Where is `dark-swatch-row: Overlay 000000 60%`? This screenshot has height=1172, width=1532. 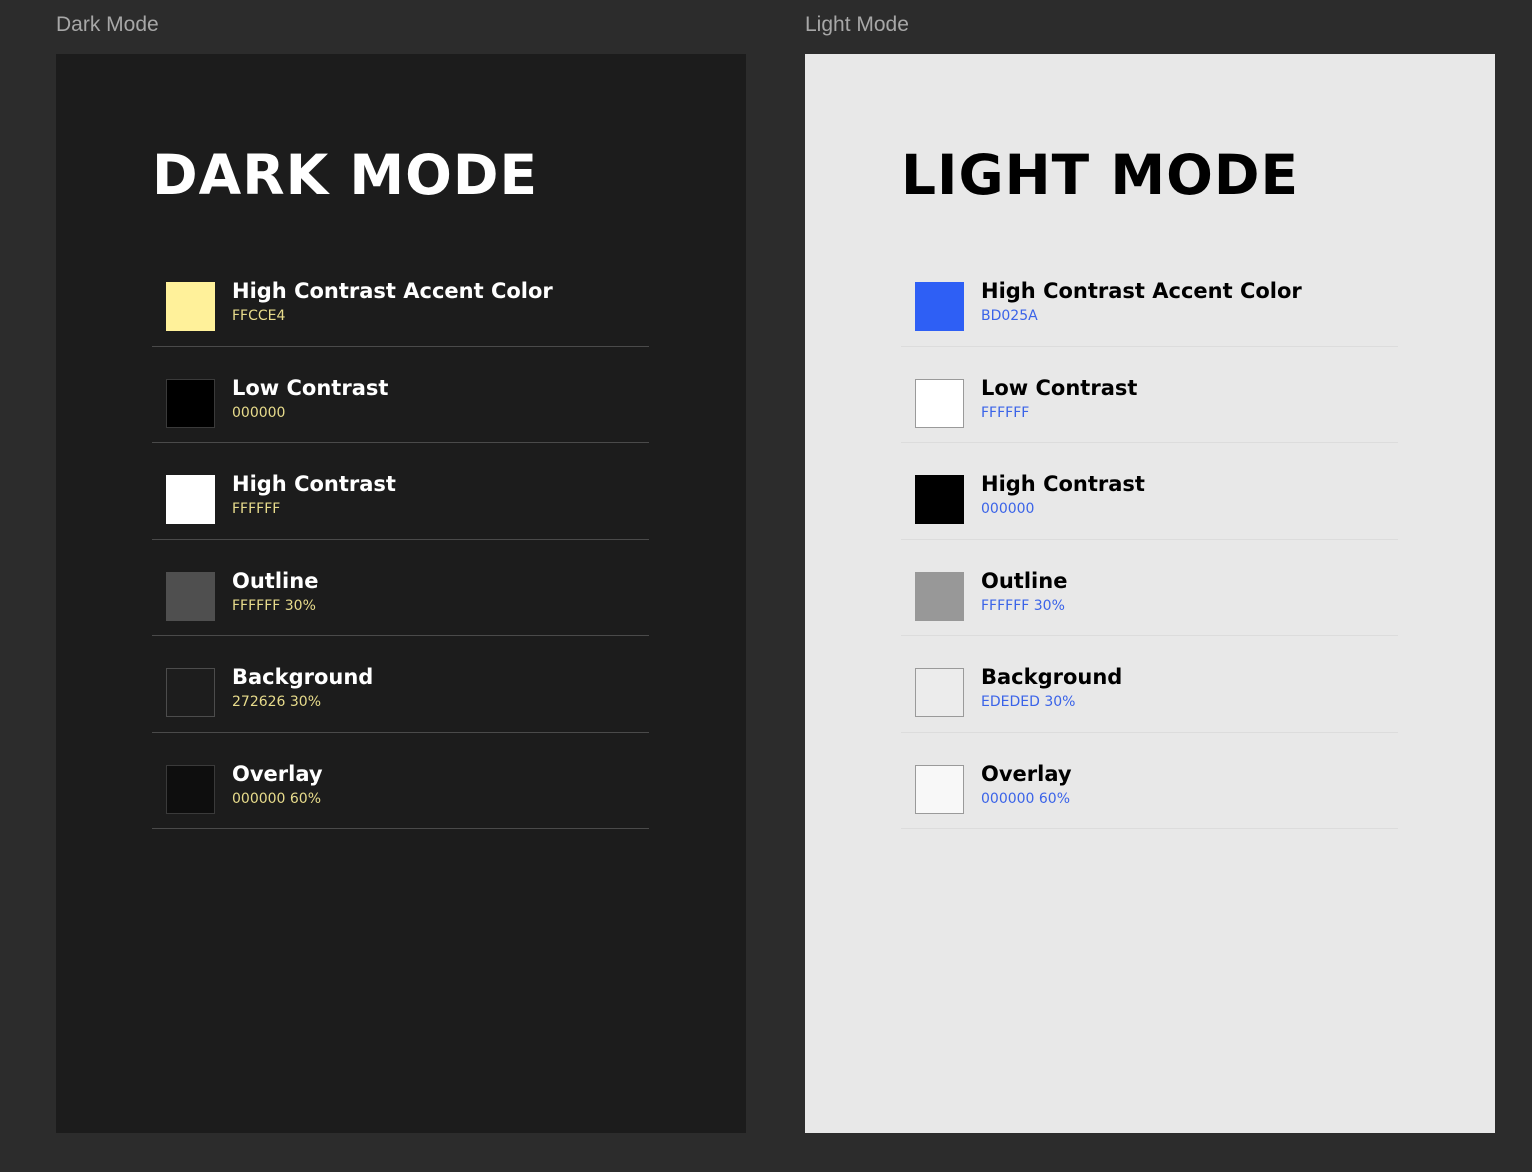
dark-swatch-row: Overlay 000000 60% is located at coordinates (400, 781).